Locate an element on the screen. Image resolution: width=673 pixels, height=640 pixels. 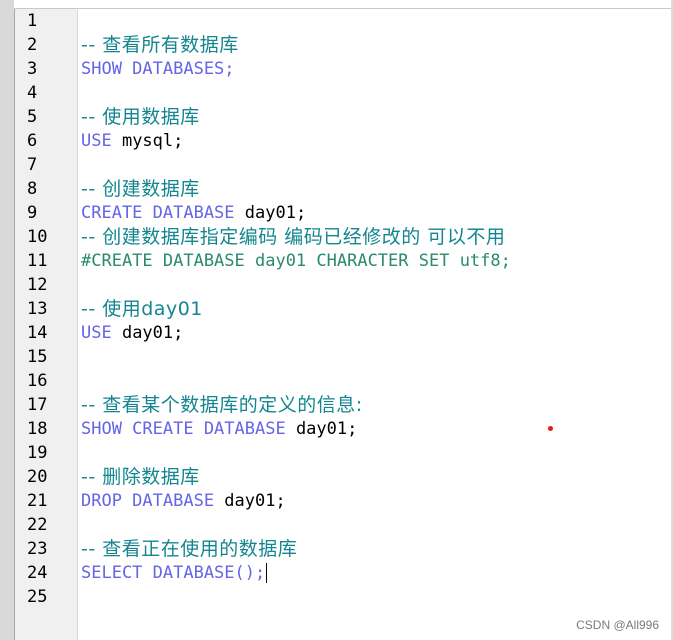
sql-keyword: SELECT DATABASE(); is located at coordinates (173, 573).